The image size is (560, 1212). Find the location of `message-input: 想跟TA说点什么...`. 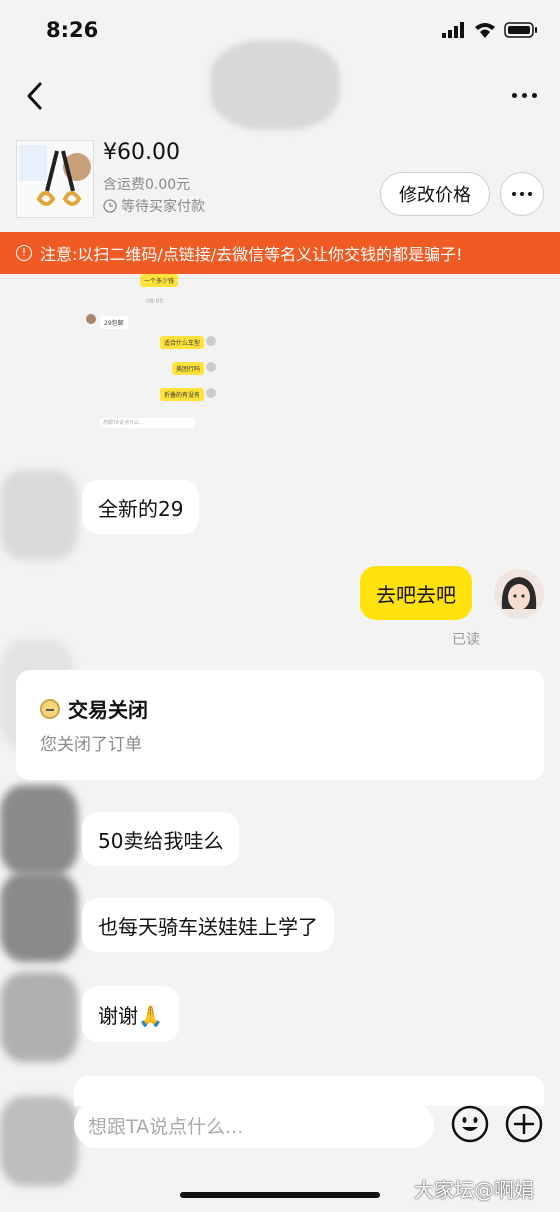

message-input: 想跟TA说点什么... is located at coordinates (254, 1125).